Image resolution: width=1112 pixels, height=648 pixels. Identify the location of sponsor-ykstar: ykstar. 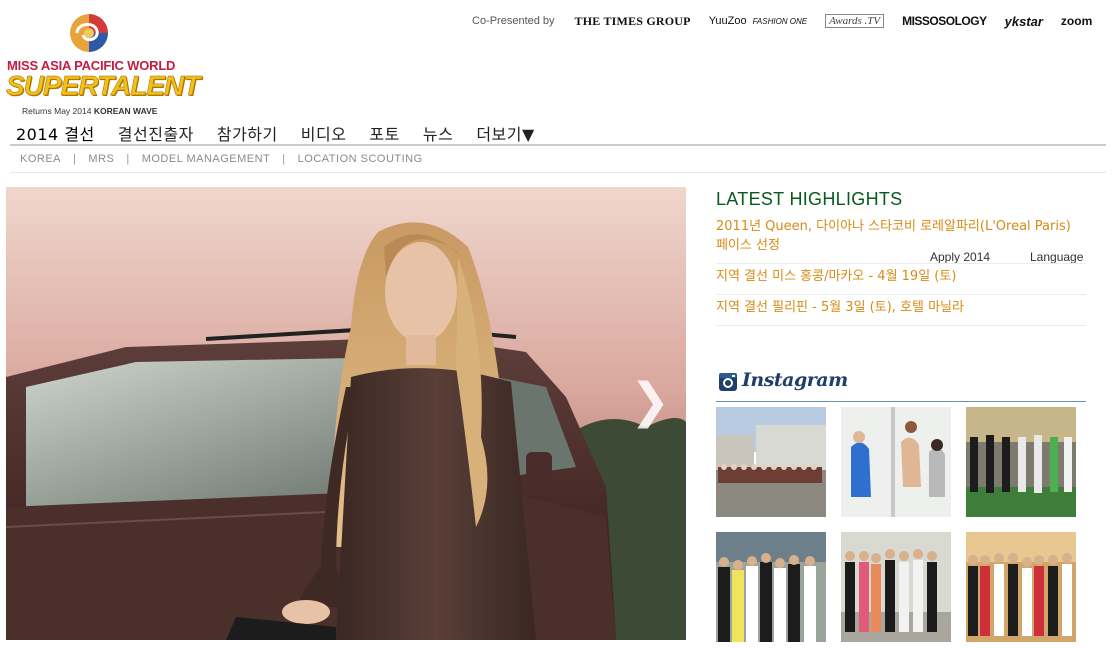
(1024, 21).